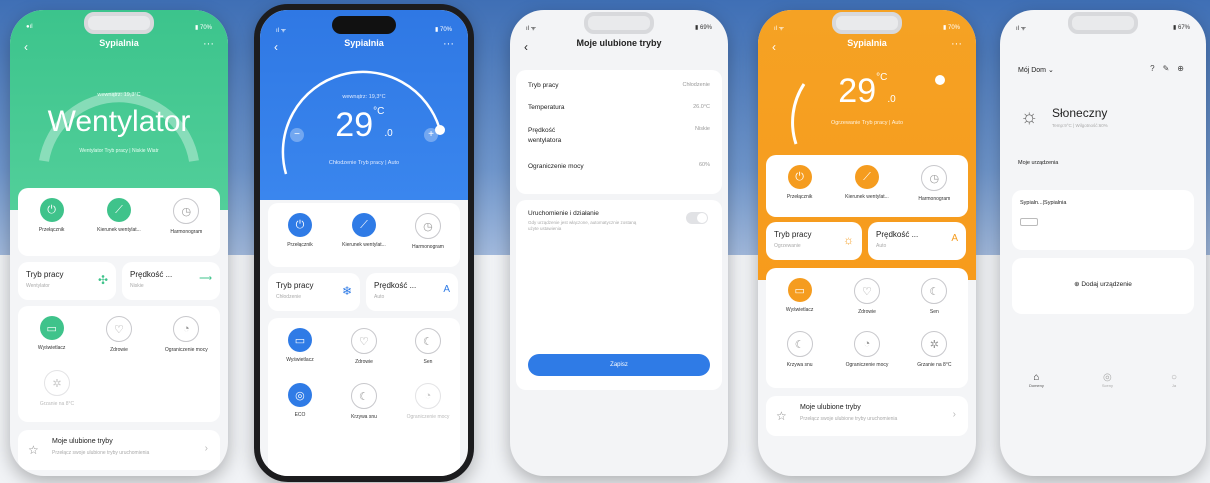 The height and width of the screenshot is (483, 1210). I want to click on home-icon: ⌂, so click(1036, 377).